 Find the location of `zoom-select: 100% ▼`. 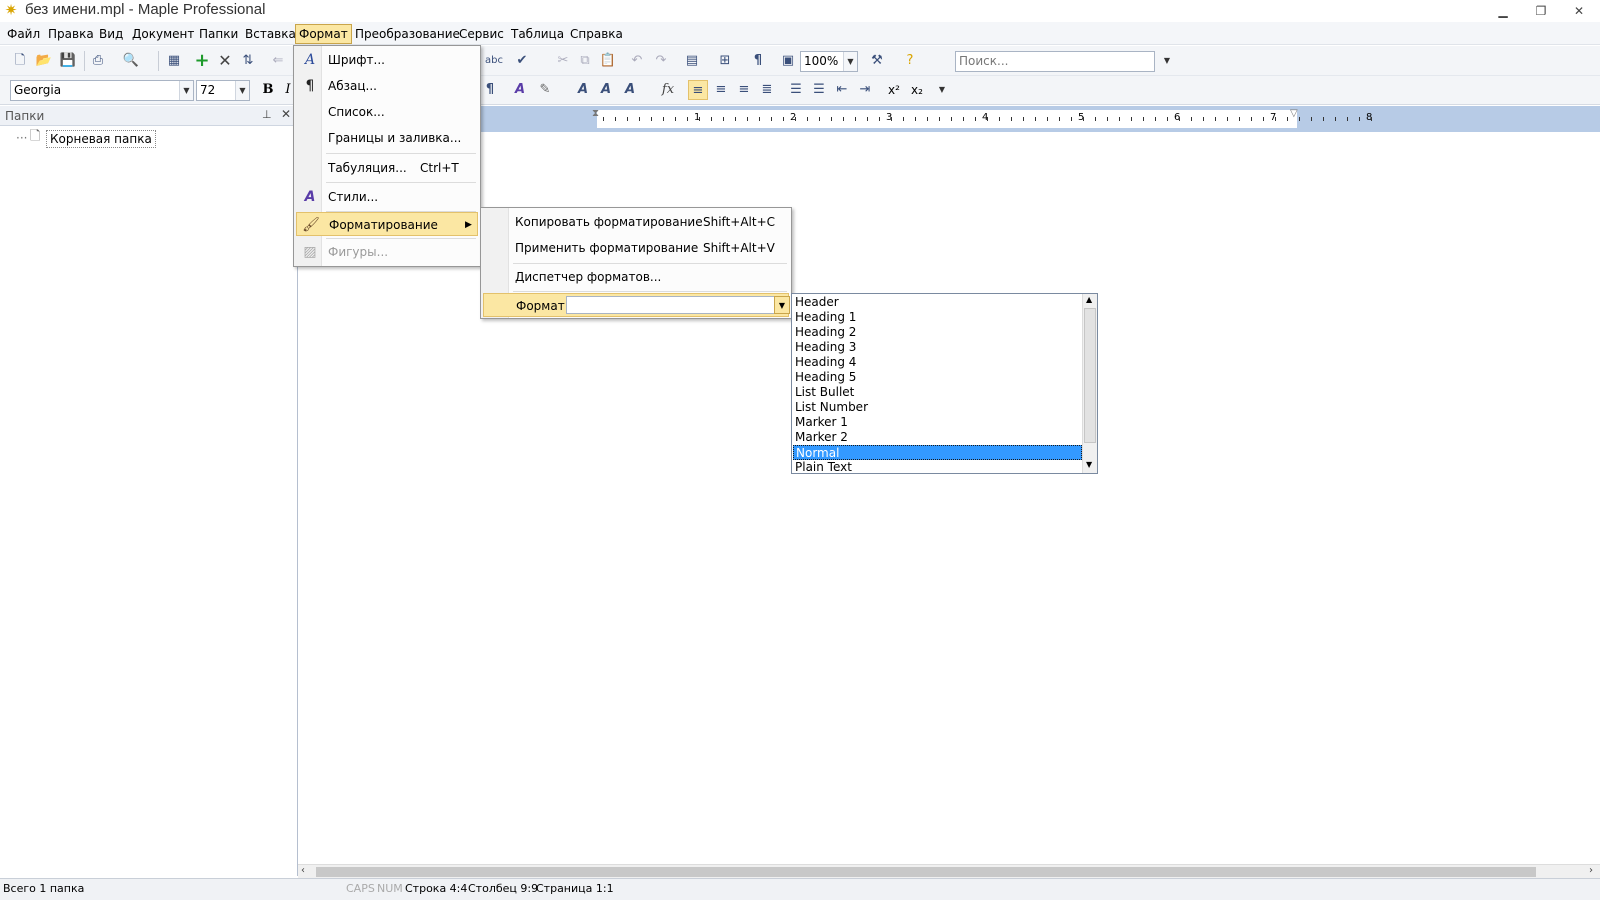

zoom-select: 100% ▼ is located at coordinates (829, 61).